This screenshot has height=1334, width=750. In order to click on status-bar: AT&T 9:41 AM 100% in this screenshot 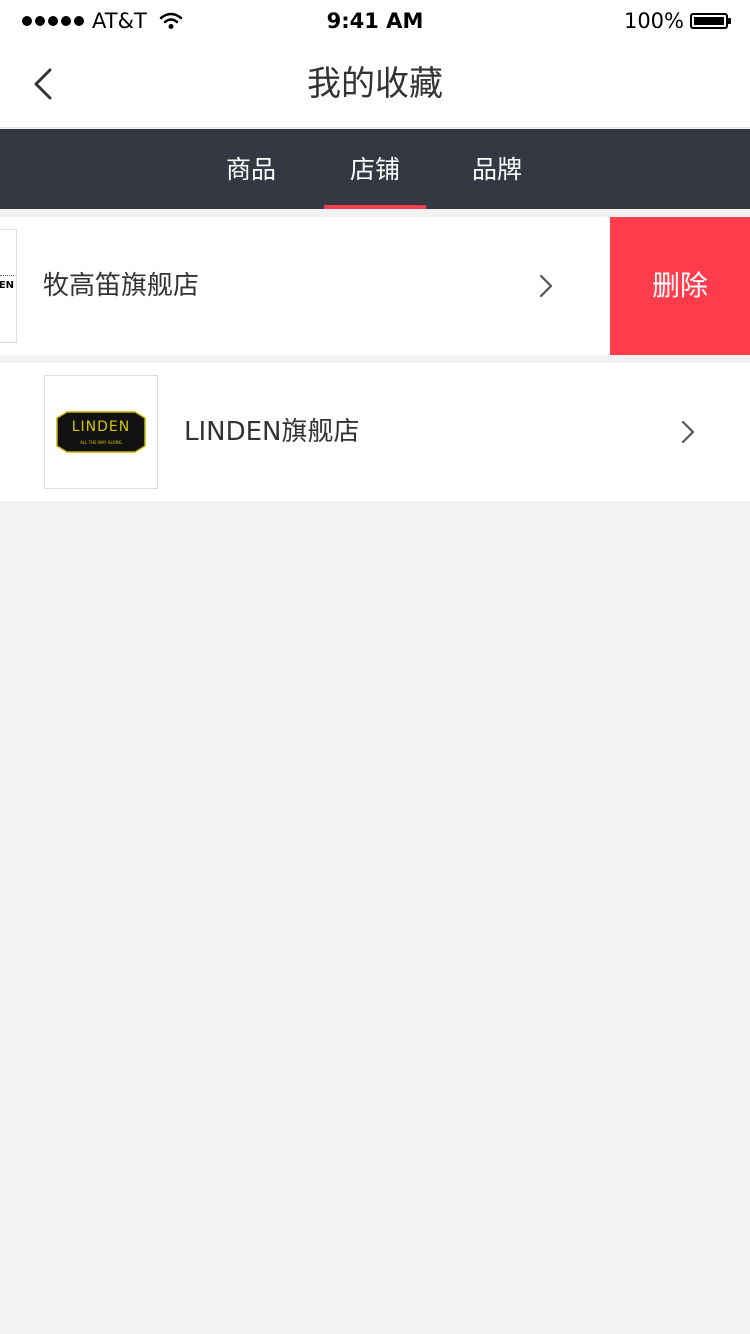, I will do `click(375, 20)`.